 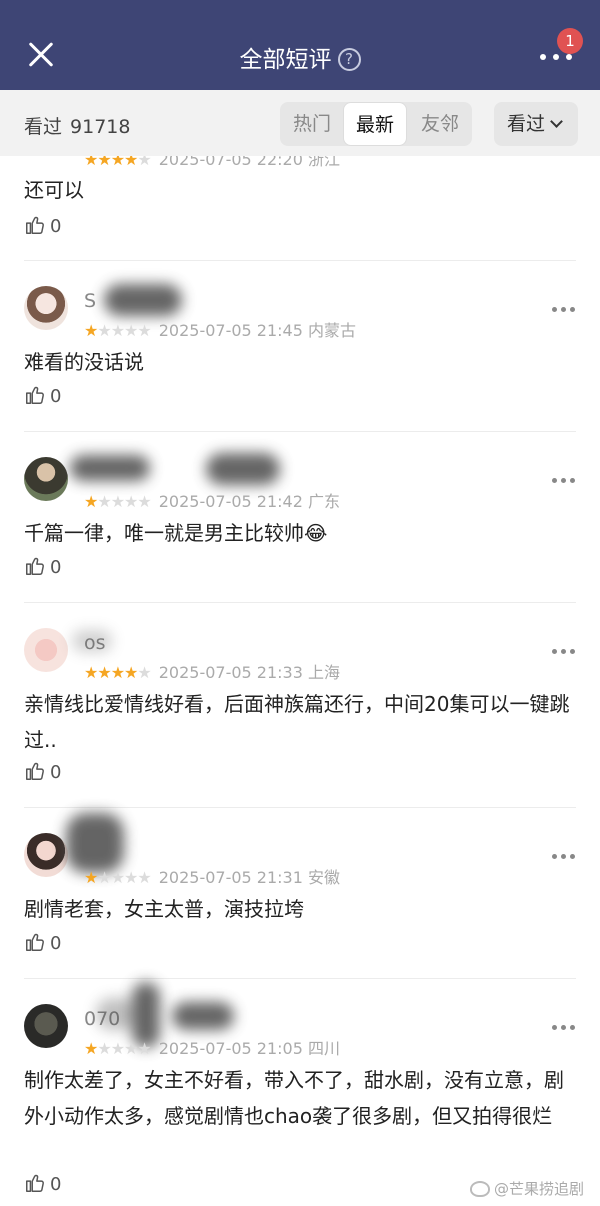 I want to click on comment-meta: ★★★★★ 2025-07-05 21:42 广东, so click(x=212, y=500).